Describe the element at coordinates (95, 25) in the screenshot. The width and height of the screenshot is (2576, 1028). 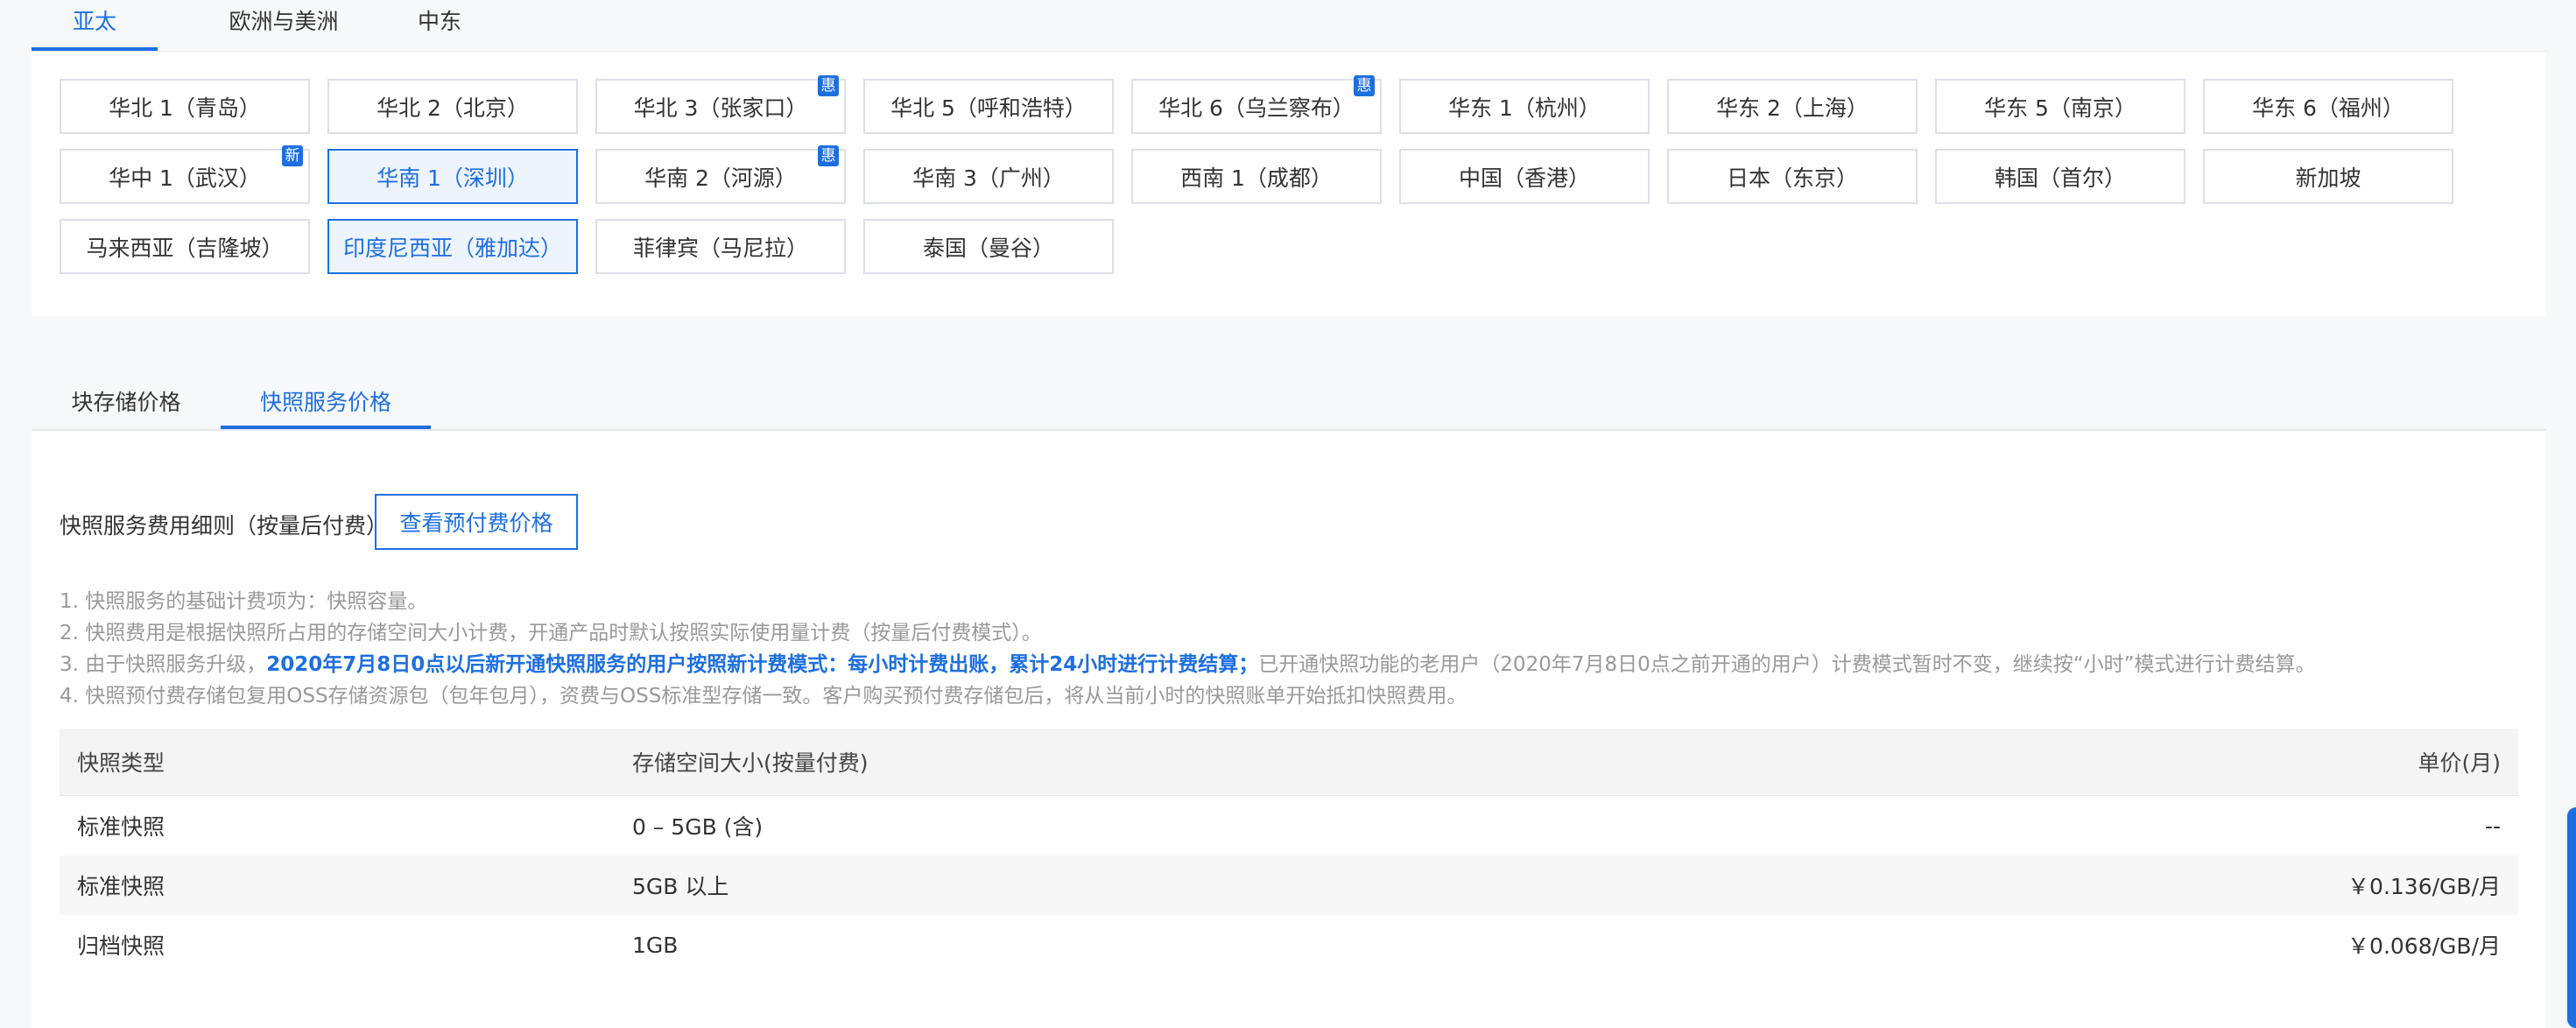
I see `tab-asia-pacific: 亚太` at that location.